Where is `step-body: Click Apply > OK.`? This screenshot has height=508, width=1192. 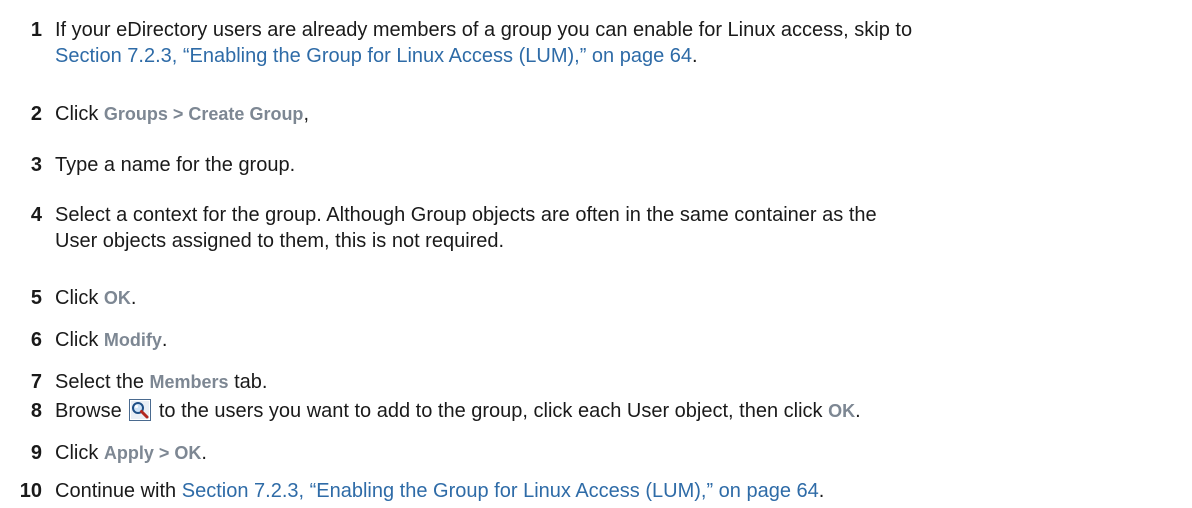 step-body: Click Apply > OK. is located at coordinates (618, 453).